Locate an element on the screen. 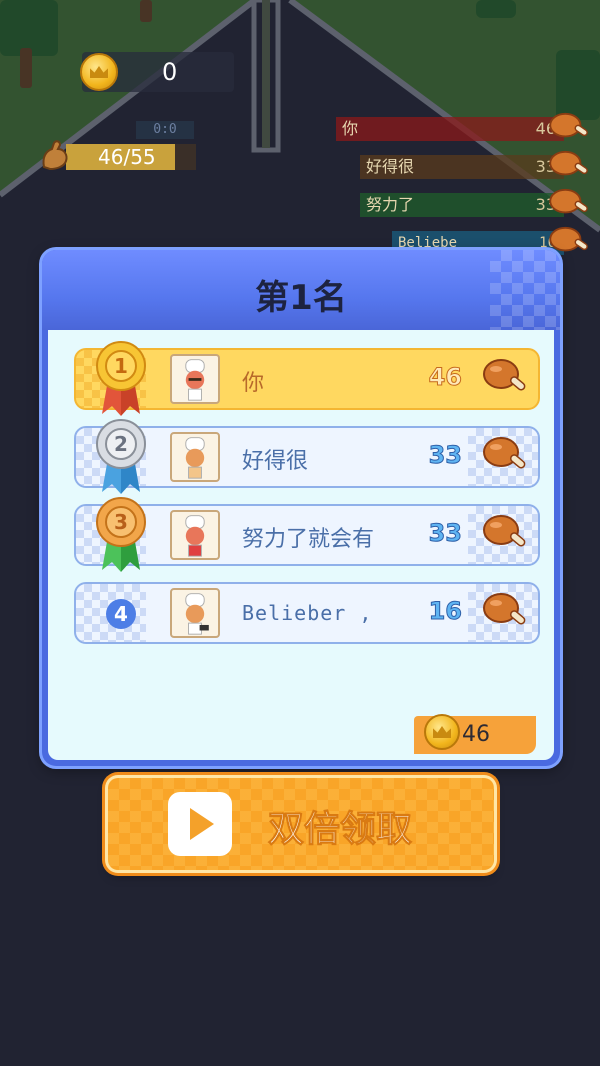 The image size is (600, 1066). svg-text: 1 is located at coordinates (121, 366).